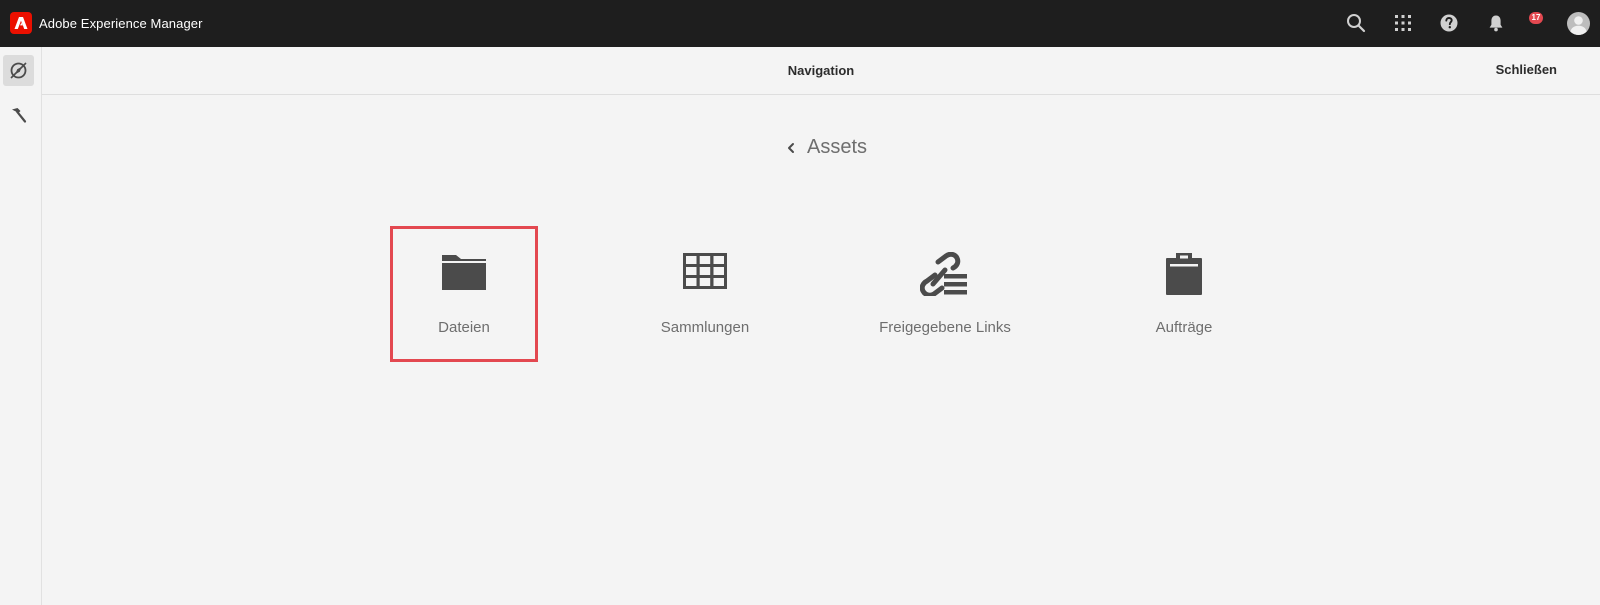 The width and height of the screenshot is (1600, 605). What do you see at coordinates (1449, 23) in the screenshot?
I see `help-icon` at bounding box center [1449, 23].